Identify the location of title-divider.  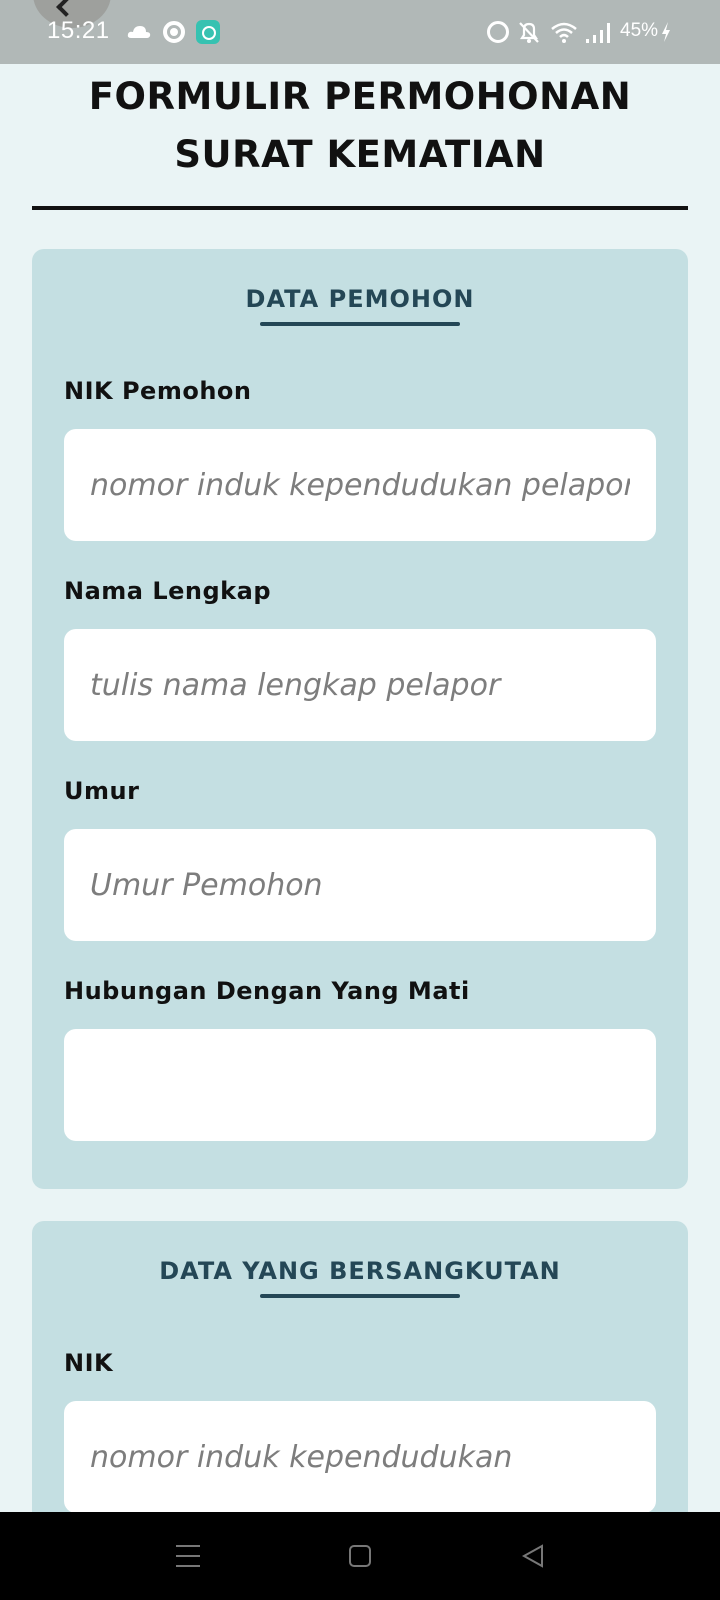
(360, 208).